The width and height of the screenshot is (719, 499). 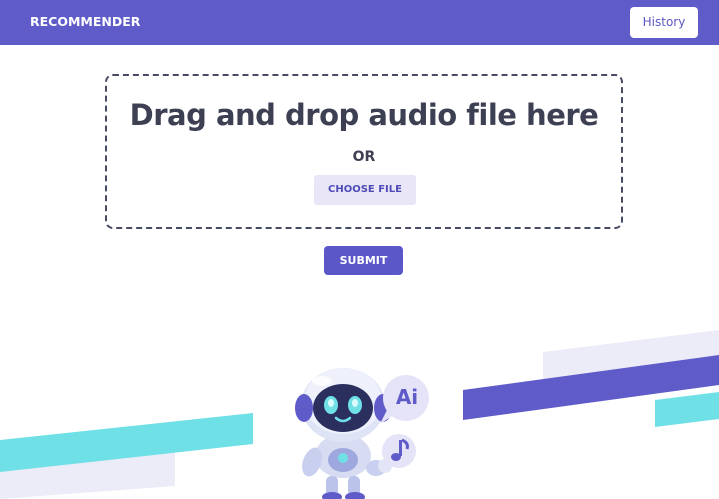 What do you see at coordinates (407, 397) in the screenshot?
I see `ai-bubble-text: Ai` at bounding box center [407, 397].